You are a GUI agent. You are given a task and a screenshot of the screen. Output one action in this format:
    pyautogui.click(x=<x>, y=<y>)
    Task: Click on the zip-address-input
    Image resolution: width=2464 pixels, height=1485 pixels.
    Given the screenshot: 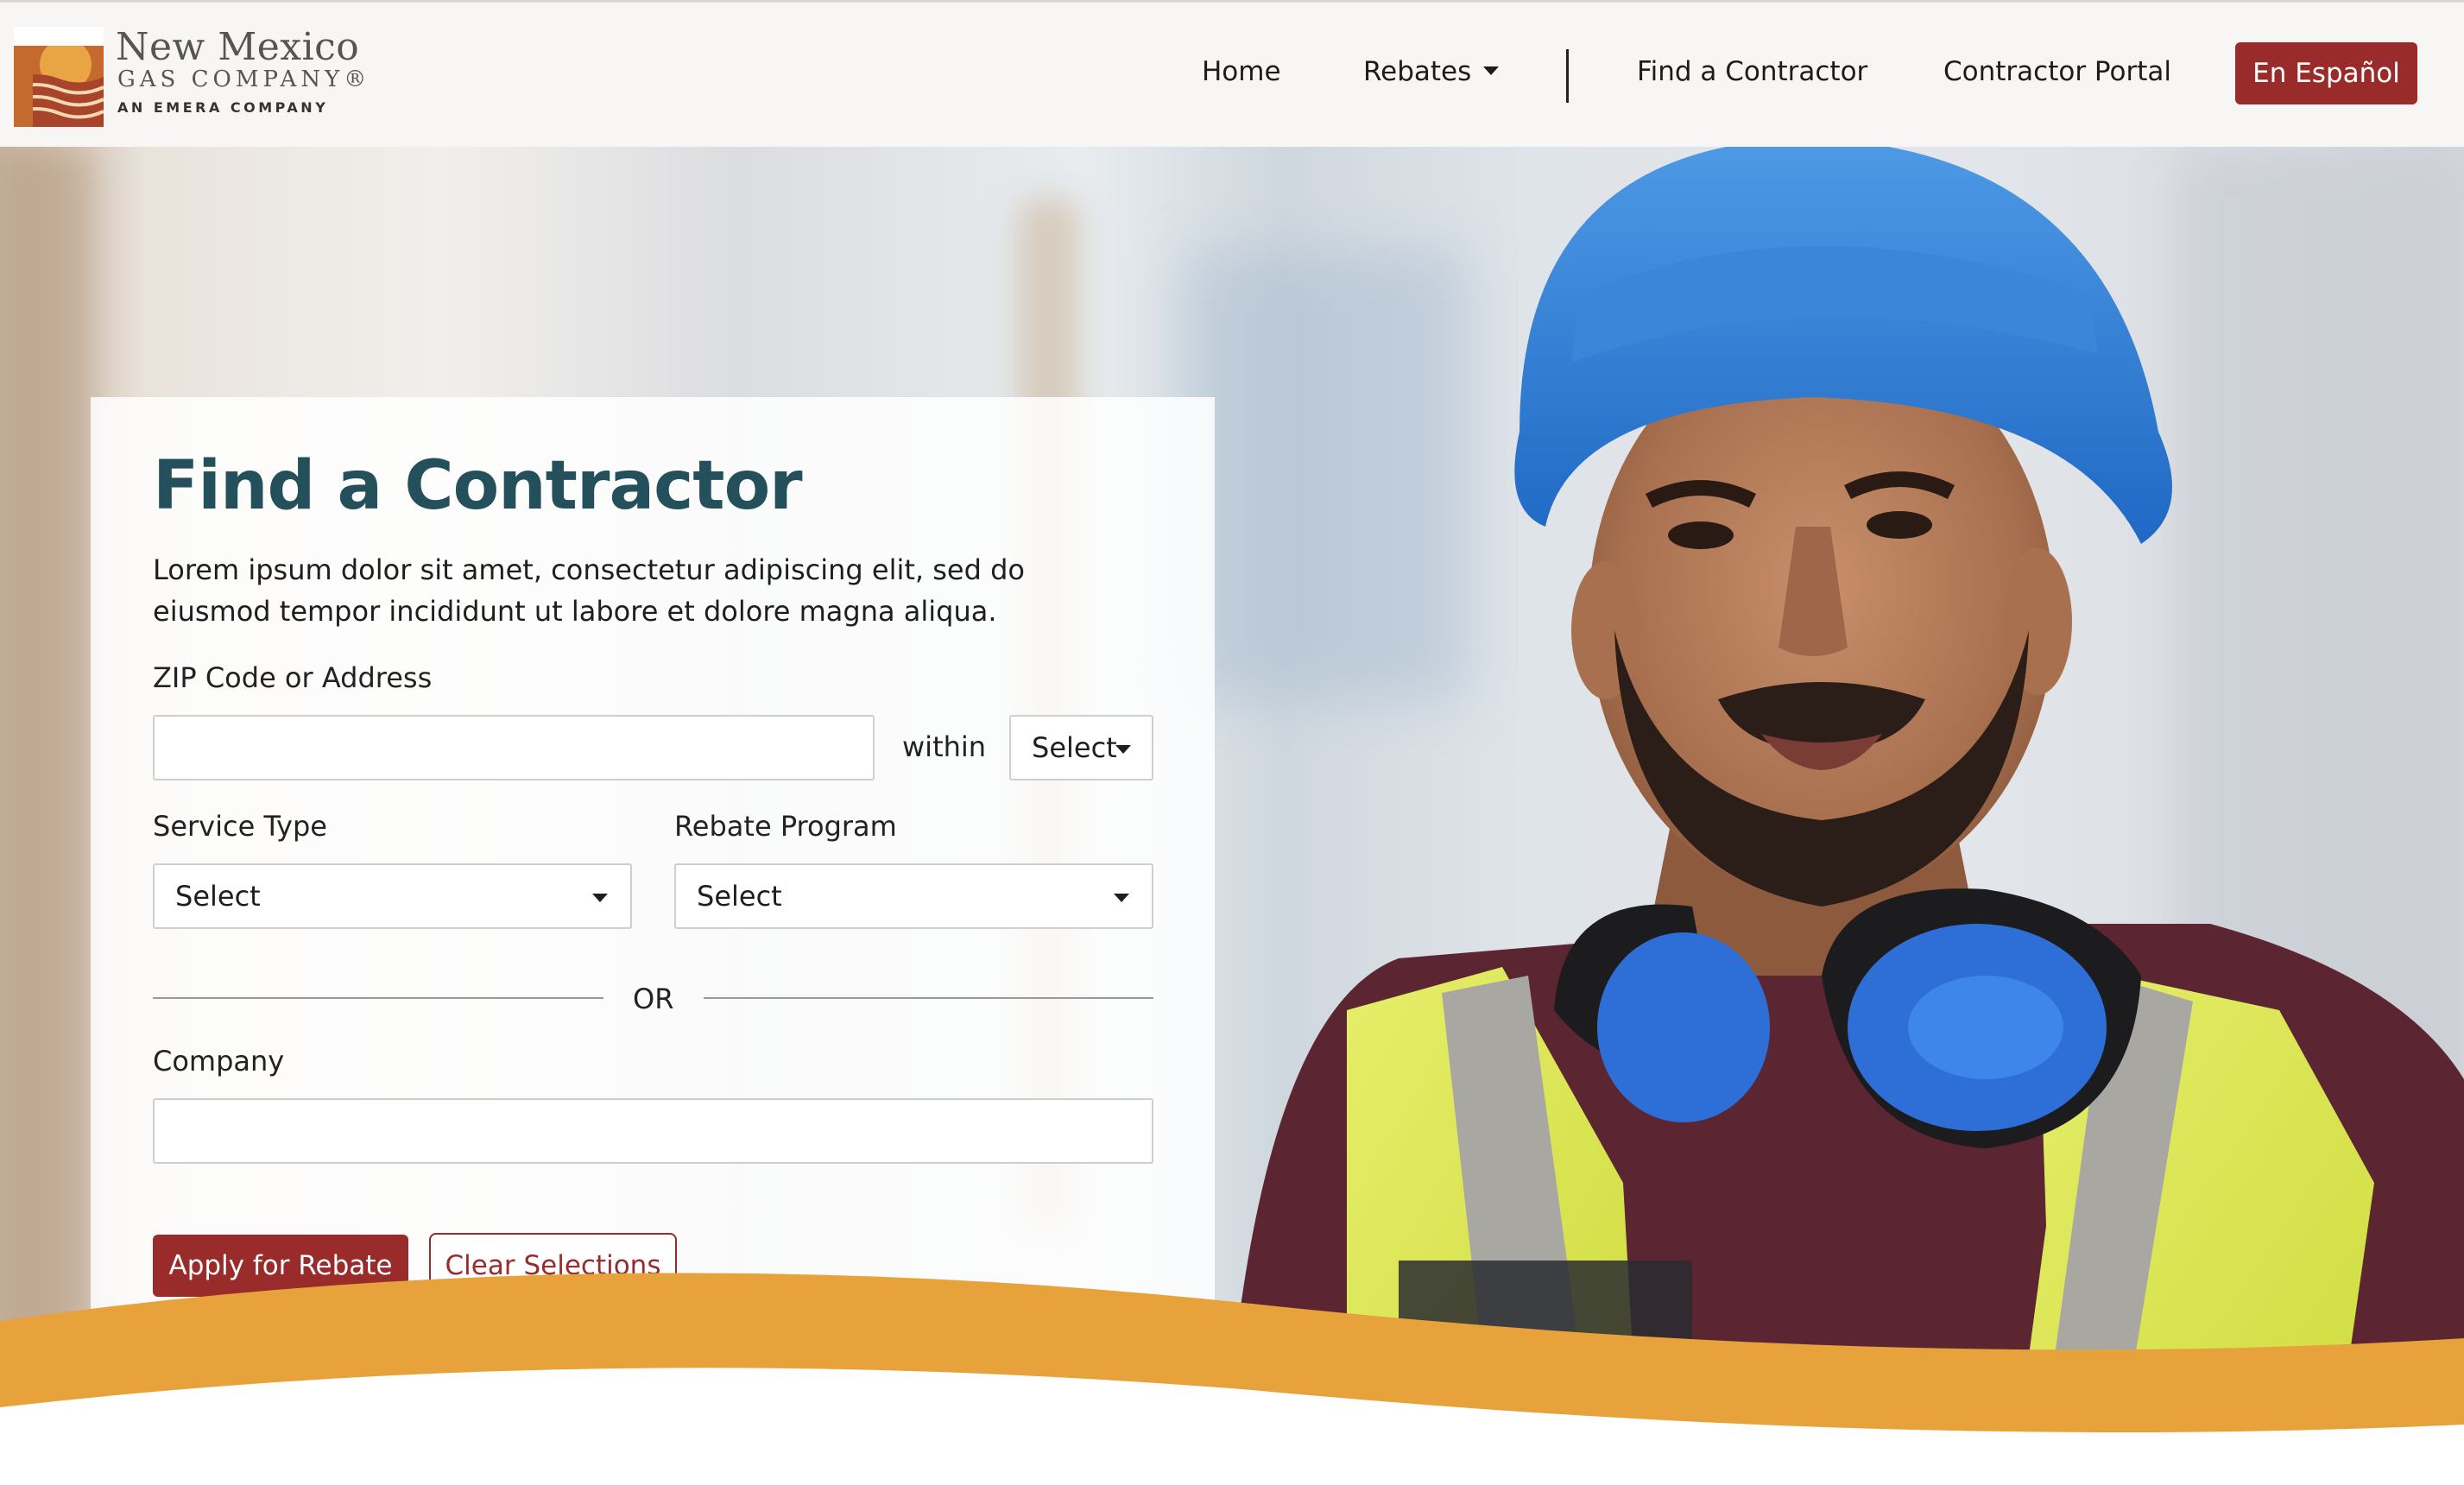 What is the action you would take?
    pyautogui.click(x=514, y=747)
    